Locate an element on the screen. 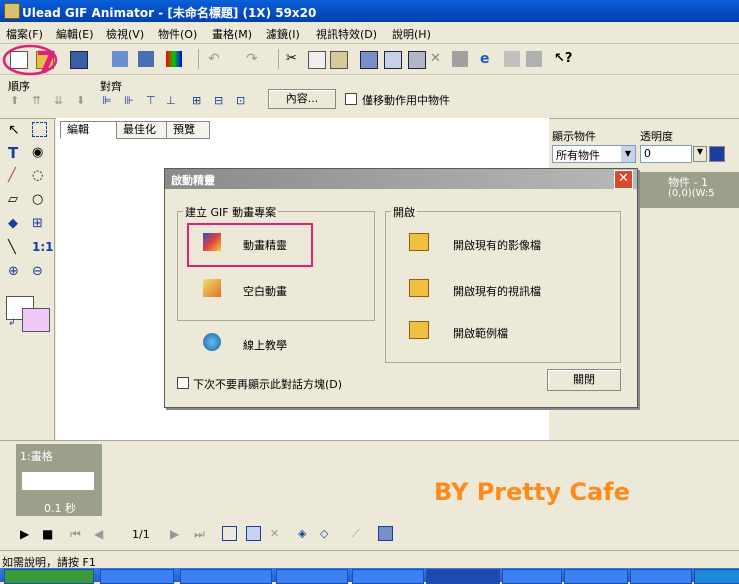  object-list-item: 物件 - 1 (0,0)(W:5 is located at coordinates (689, 190).